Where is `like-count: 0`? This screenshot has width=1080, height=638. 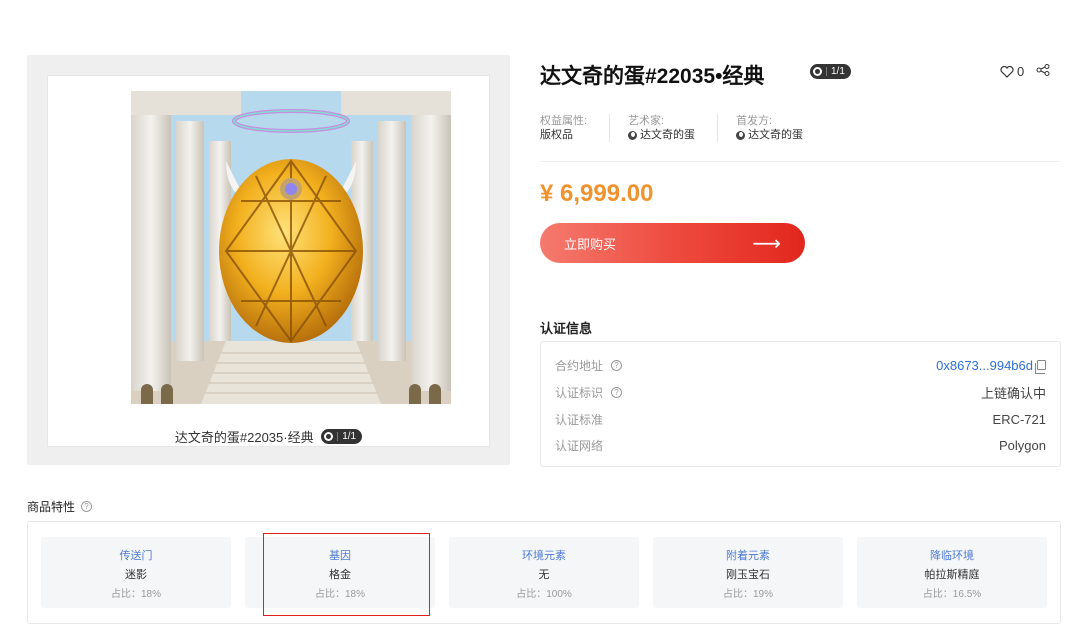 like-count: 0 is located at coordinates (1021, 71).